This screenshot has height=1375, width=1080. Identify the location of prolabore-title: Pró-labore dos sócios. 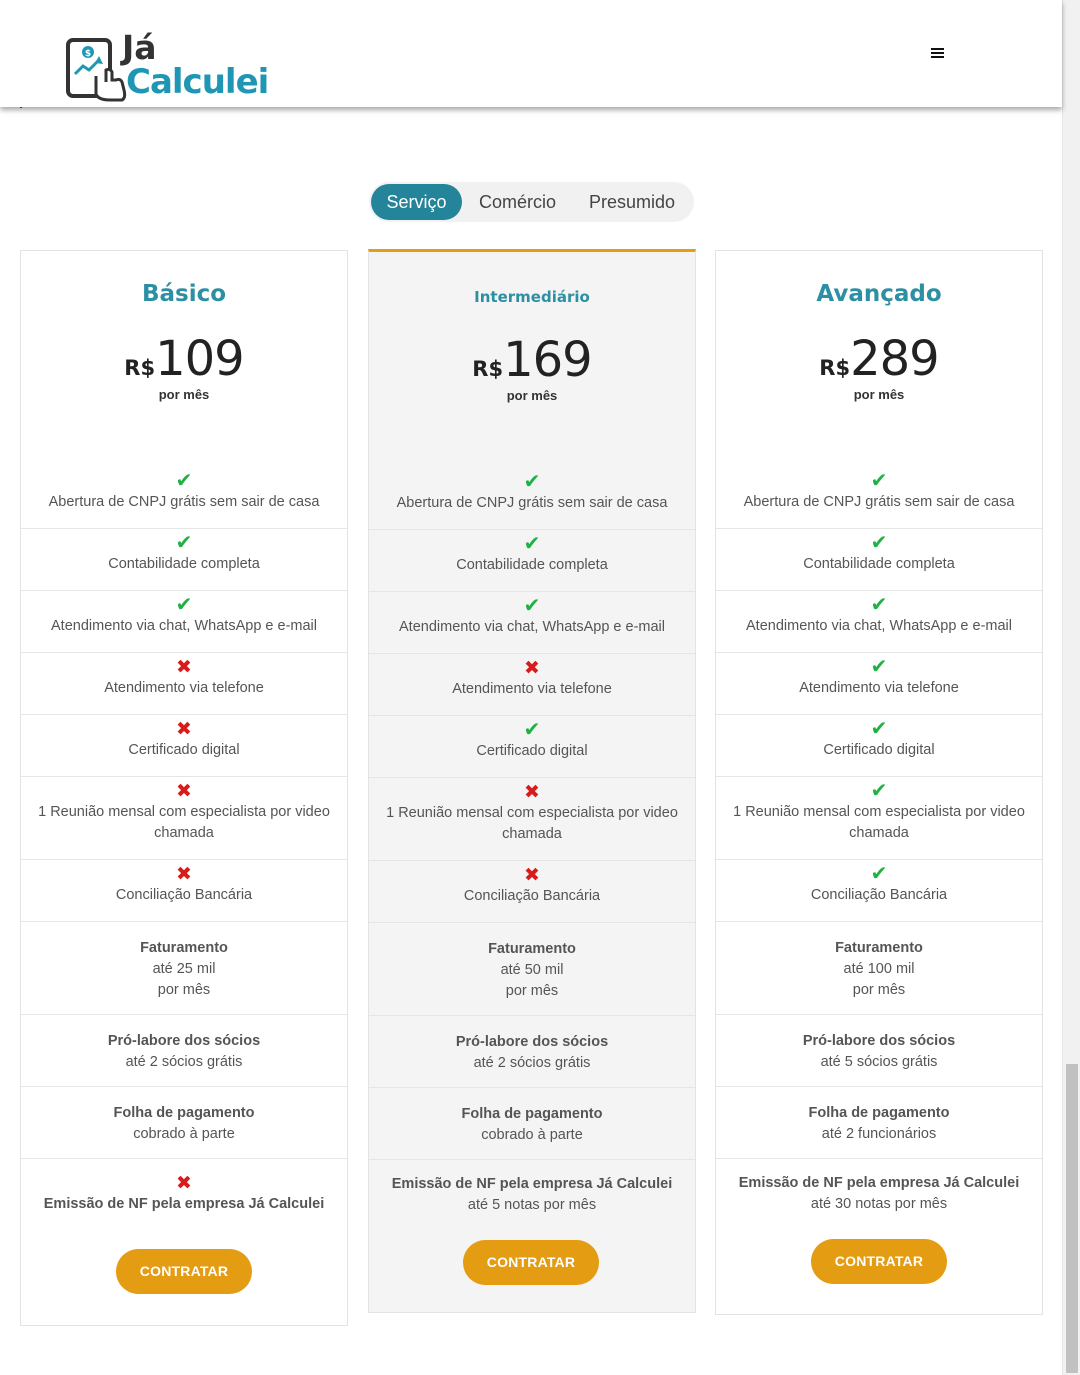
(184, 1041).